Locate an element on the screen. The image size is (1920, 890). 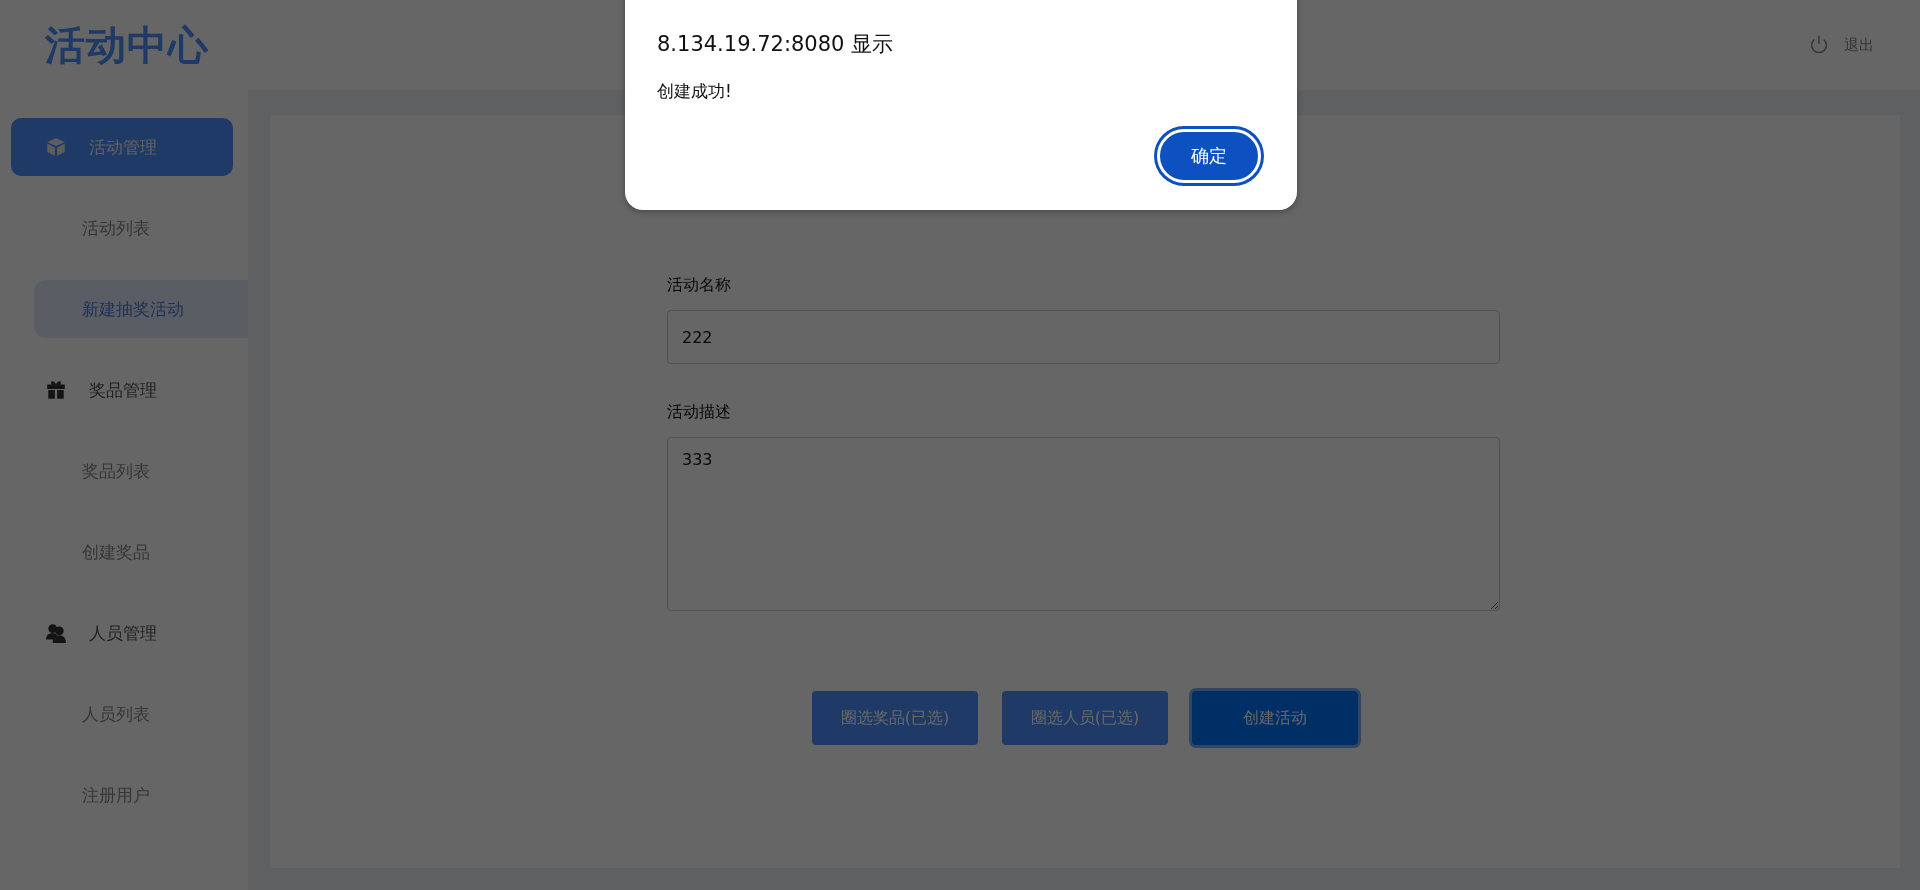
dialog-title: 8.134.19.72:8080 显示 is located at coordinates (776, 44).